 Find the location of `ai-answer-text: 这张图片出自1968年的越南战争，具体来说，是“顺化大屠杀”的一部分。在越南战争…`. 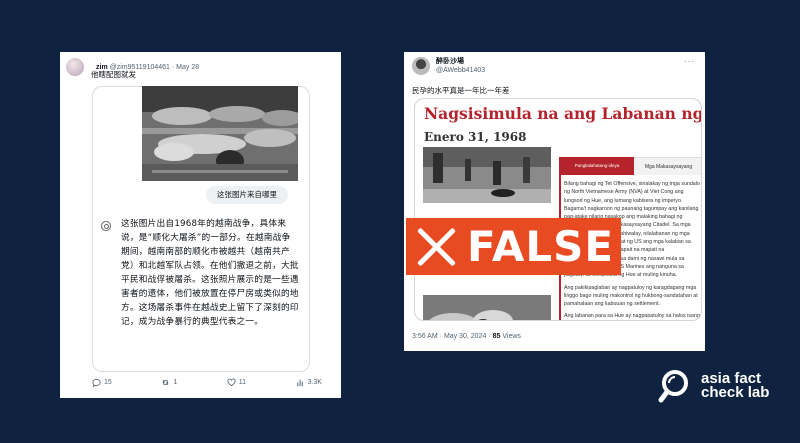

ai-answer-text: 这张图片出自1968年的越南战争，具体来说，是“顺化大屠杀”的一部分。在越南战争… is located at coordinates (210, 273).